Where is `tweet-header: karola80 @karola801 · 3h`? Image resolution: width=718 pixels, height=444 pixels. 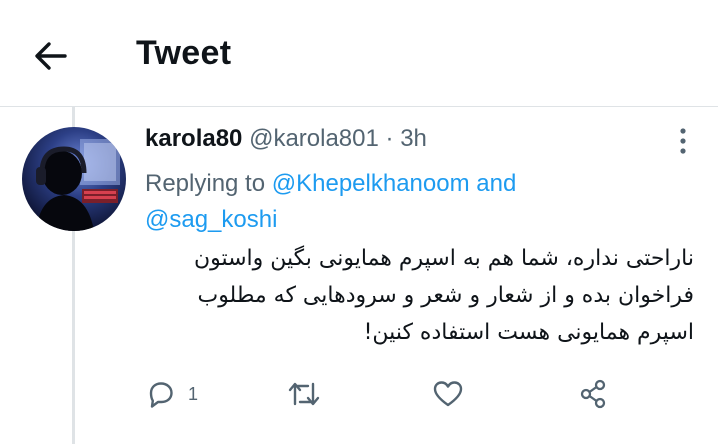 tweet-header: karola80 @karola801 · 3h is located at coordinates (286, 139).